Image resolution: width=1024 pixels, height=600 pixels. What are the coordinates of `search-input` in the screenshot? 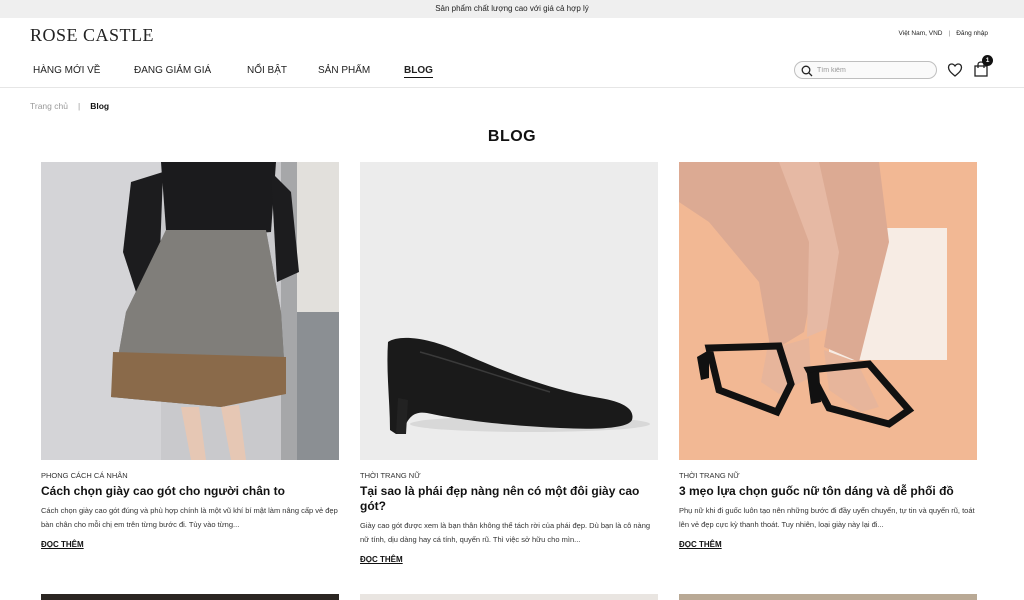 It's located at (872, 70).